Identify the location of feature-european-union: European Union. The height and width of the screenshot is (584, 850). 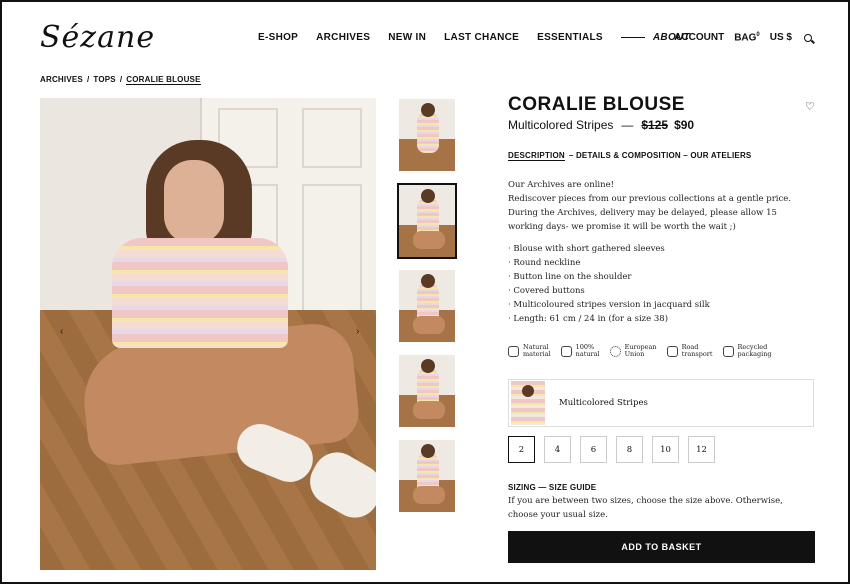
(633, 351).